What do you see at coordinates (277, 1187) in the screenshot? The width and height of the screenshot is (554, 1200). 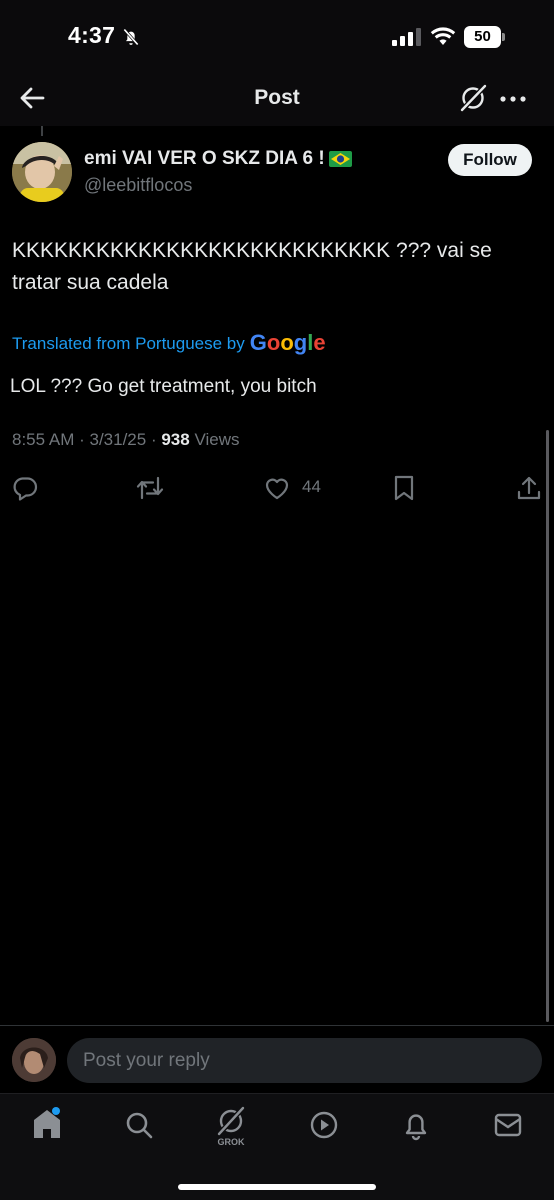 I see `home-indicator` at bounding box center [277, 1187].